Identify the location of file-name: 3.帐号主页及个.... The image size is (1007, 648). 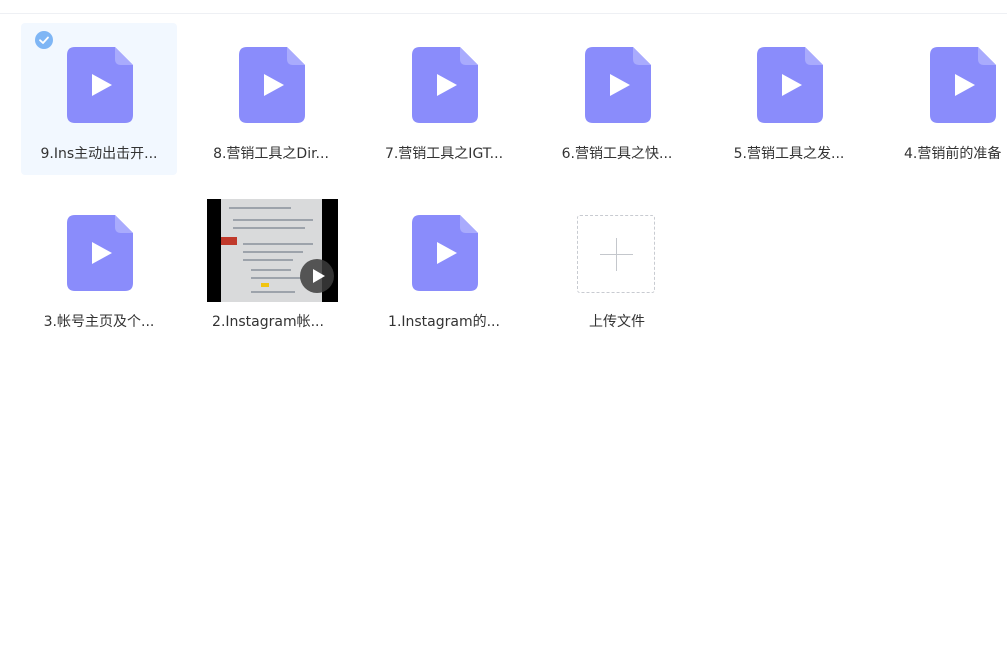
(99, 322).